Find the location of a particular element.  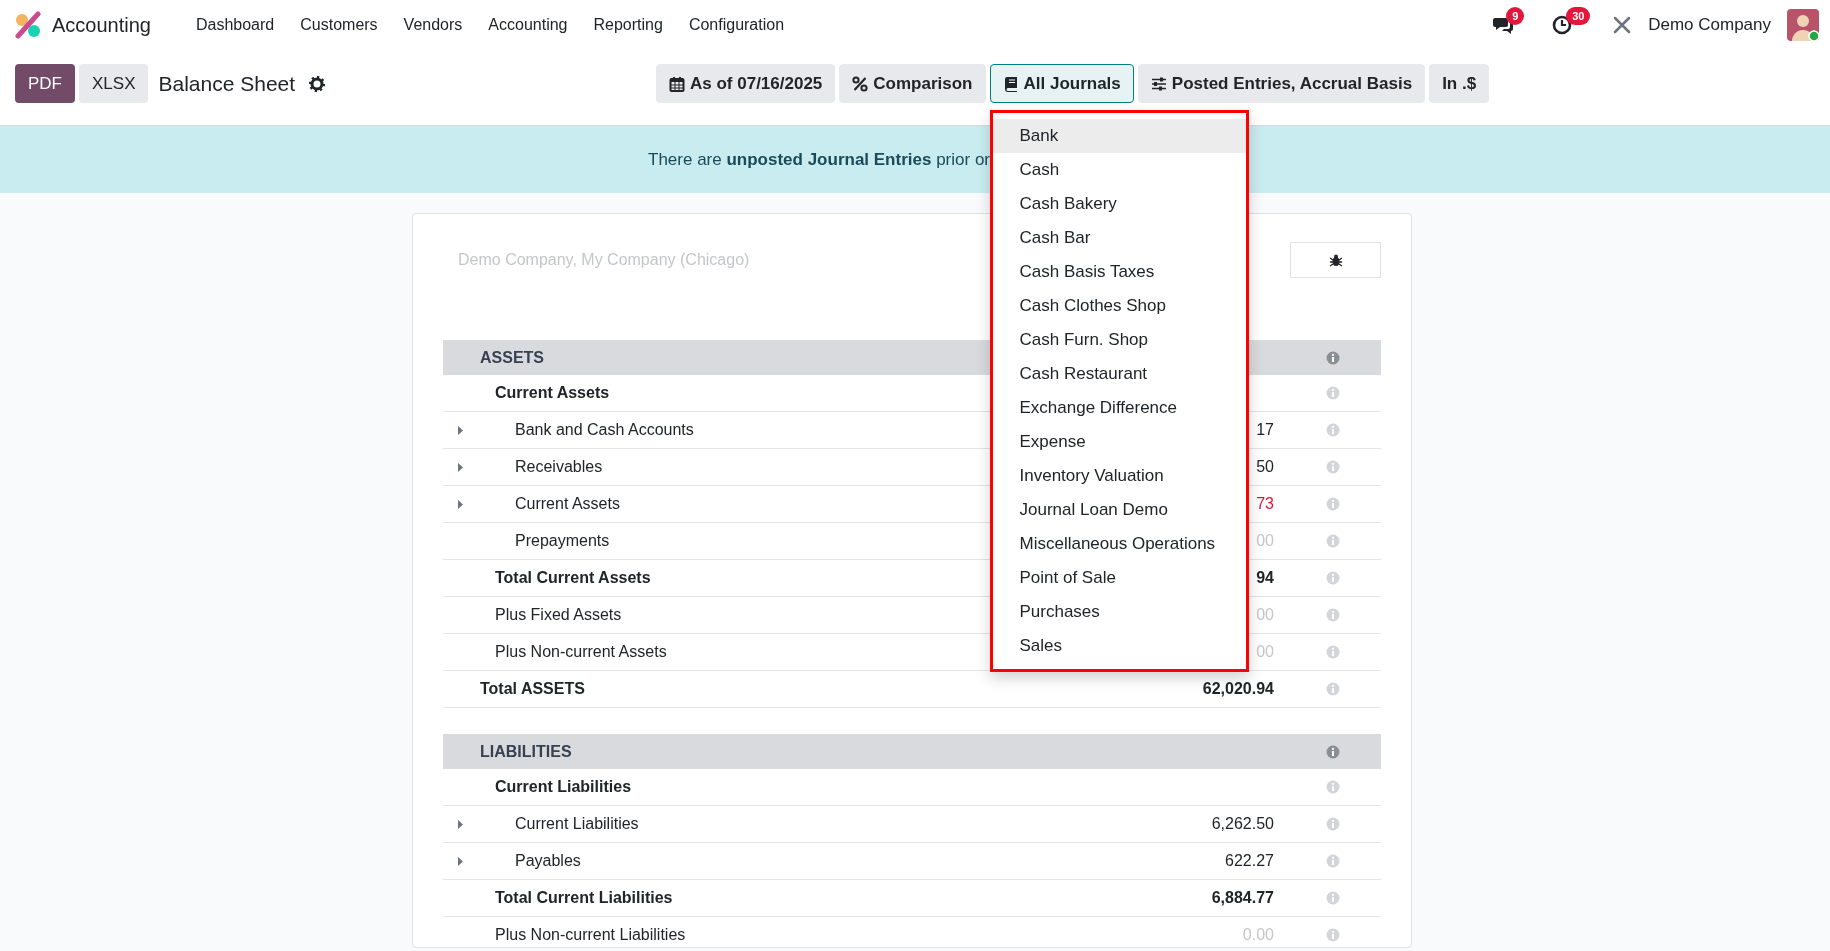

journal-option: Sales is located at coordinates (1119, 646).